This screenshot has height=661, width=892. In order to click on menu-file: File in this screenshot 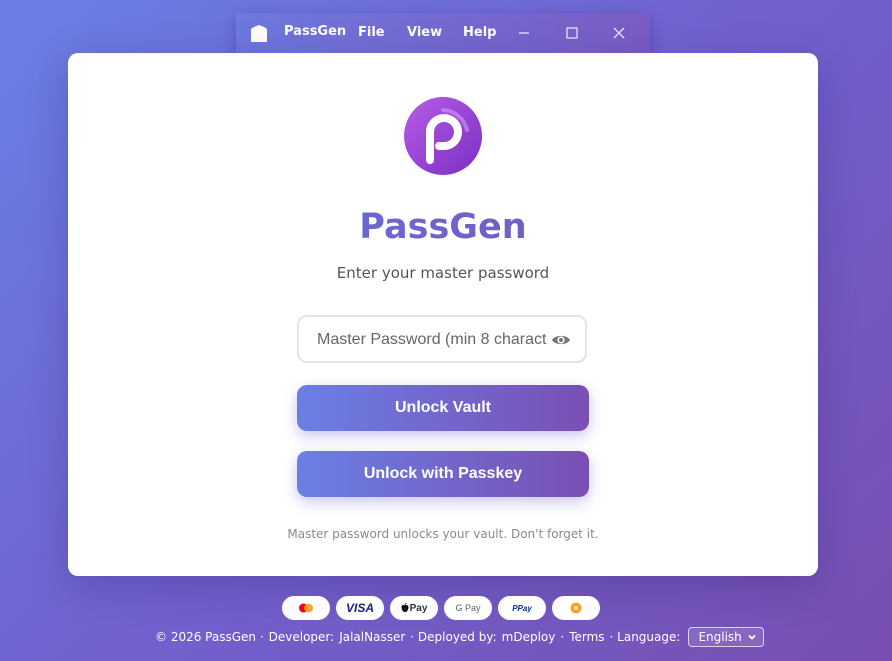, I will do `click(371, 32)`.